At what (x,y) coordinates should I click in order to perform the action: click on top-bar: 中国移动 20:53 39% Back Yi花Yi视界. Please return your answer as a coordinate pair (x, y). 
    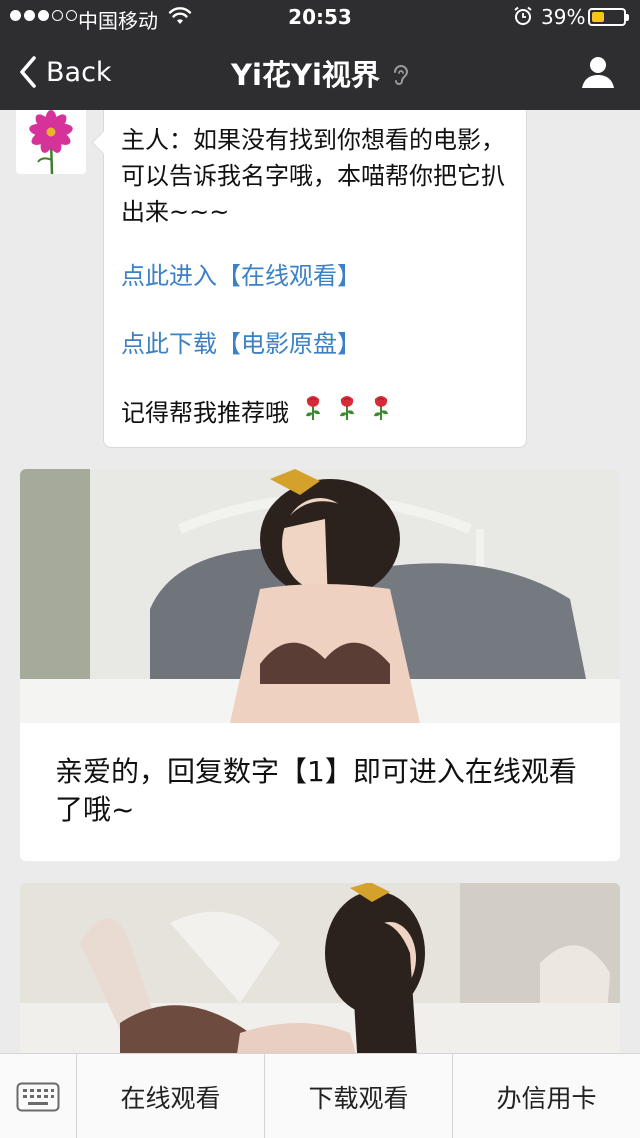
    Looking at the image, I should click on (320, 55).